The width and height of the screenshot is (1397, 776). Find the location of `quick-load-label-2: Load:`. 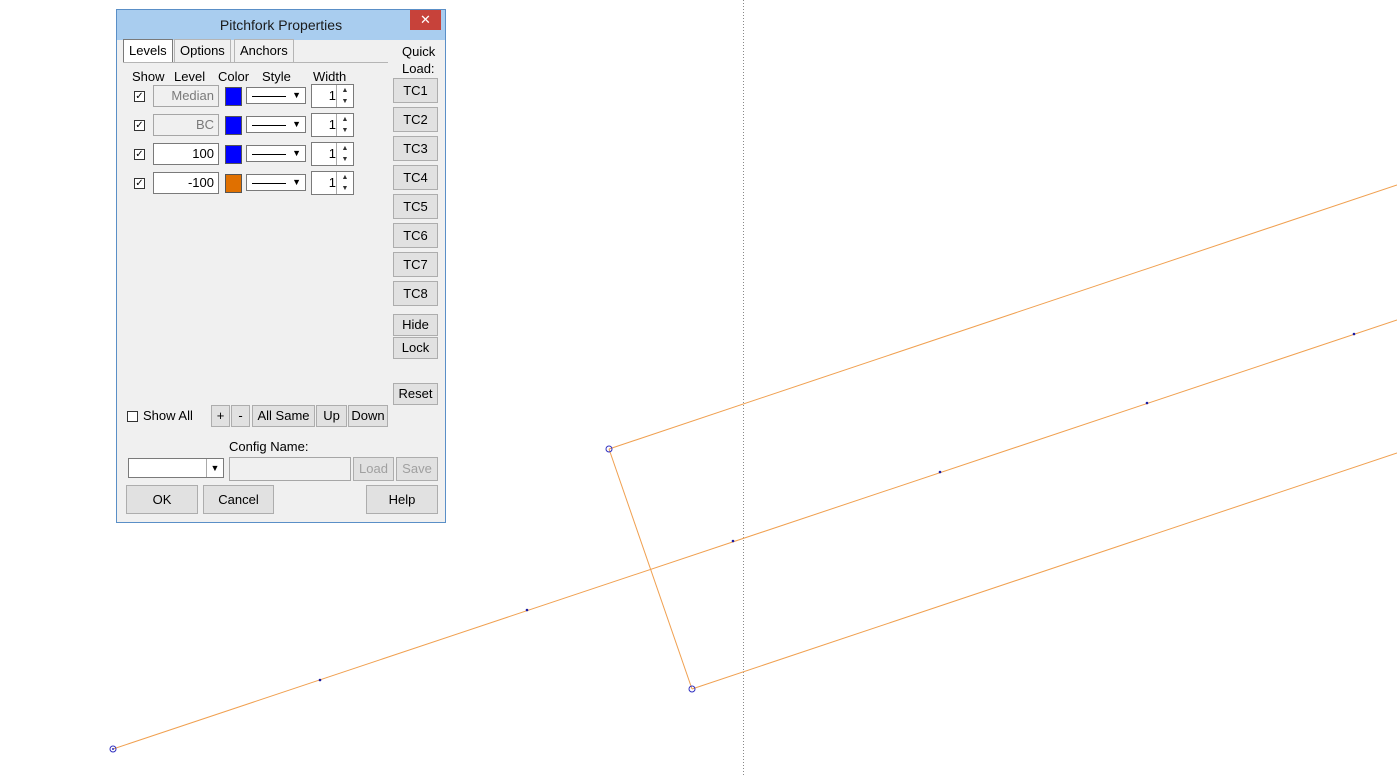

quick-load-label-2: Load: is located at coordinates (418, 68).